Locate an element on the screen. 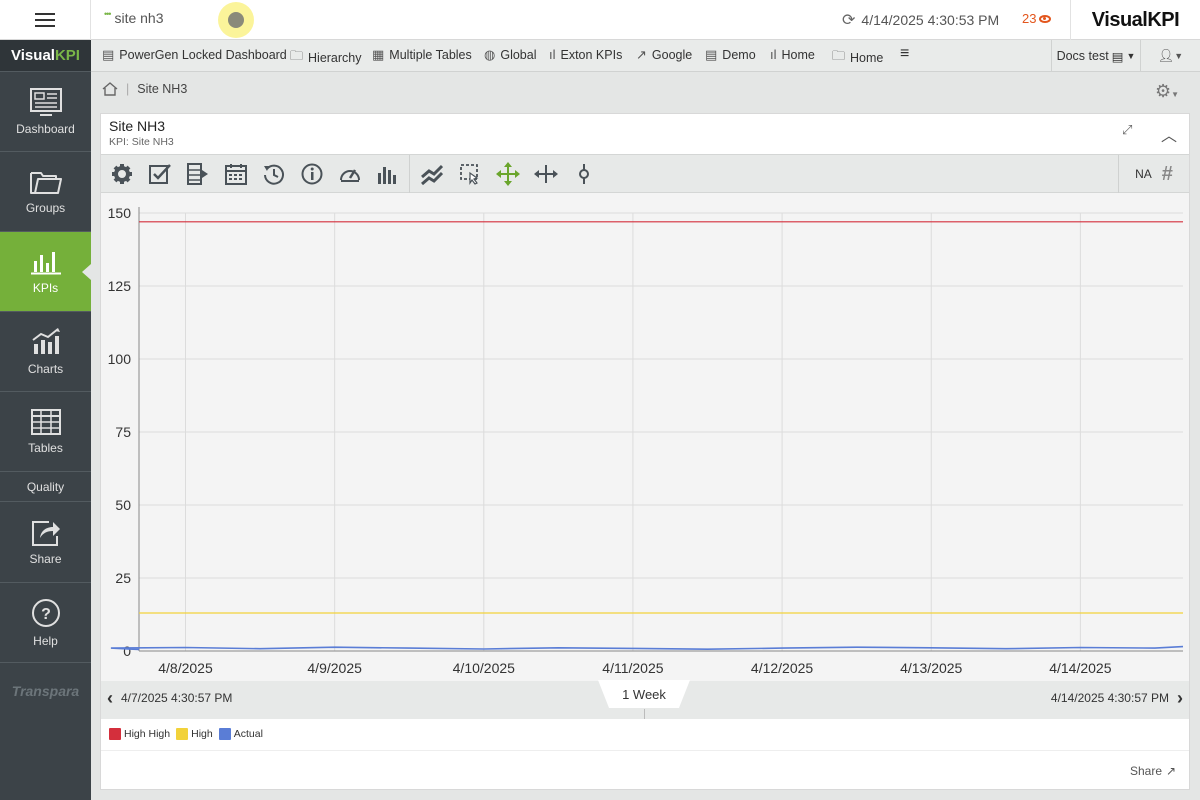 The height and width of the screenshot is (800, 1200). settings-gear-icon is located at coordinates (122, 174).